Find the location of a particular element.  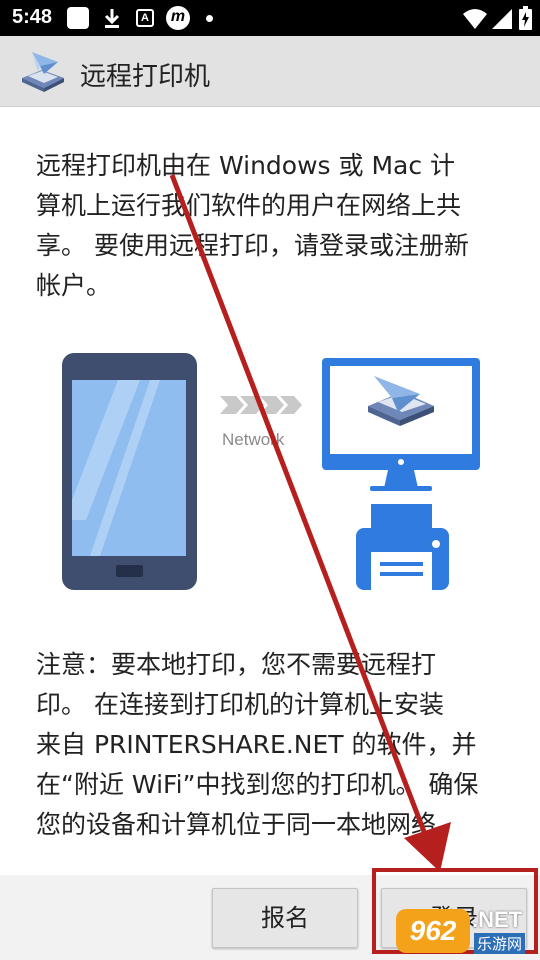

watermark-net: .NET is located at coordinates (497, 919).